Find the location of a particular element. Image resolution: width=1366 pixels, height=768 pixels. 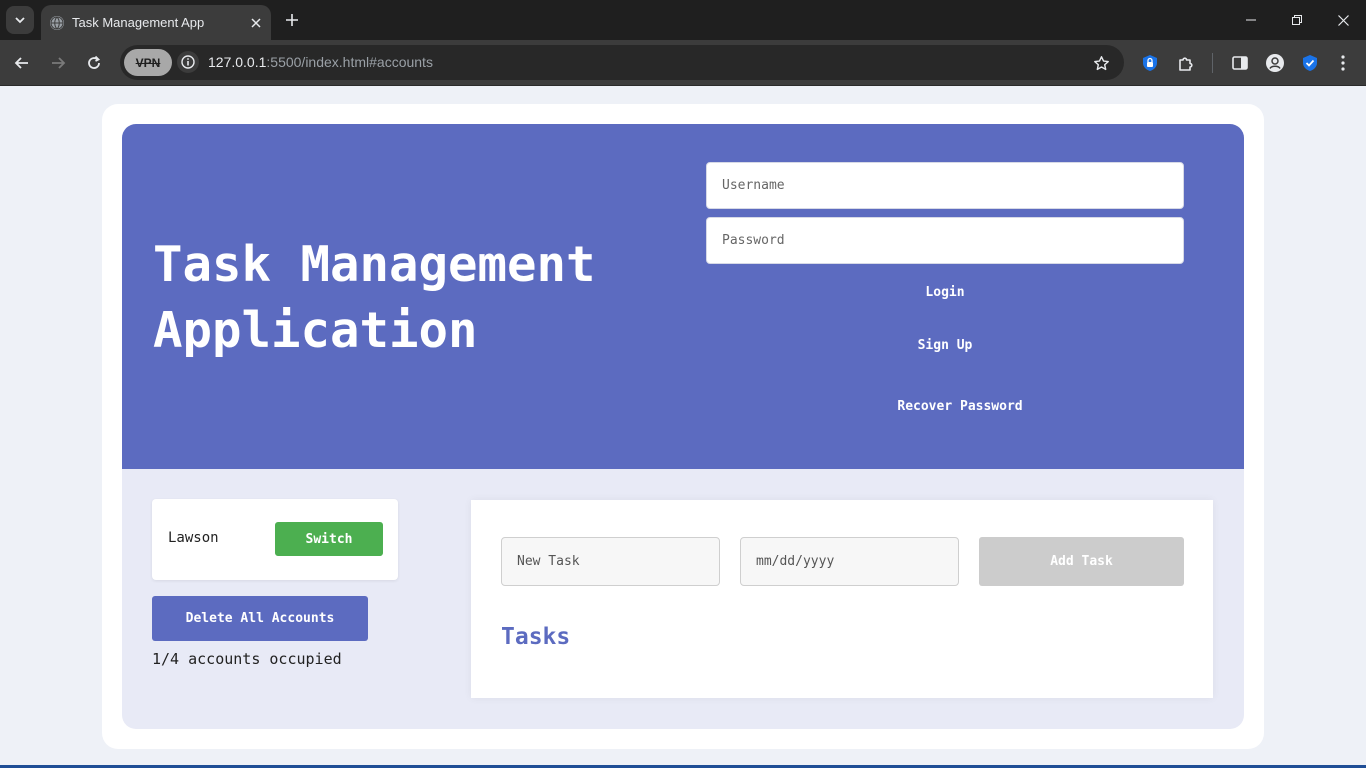

restore-button is located at coordinates (1297, 20).